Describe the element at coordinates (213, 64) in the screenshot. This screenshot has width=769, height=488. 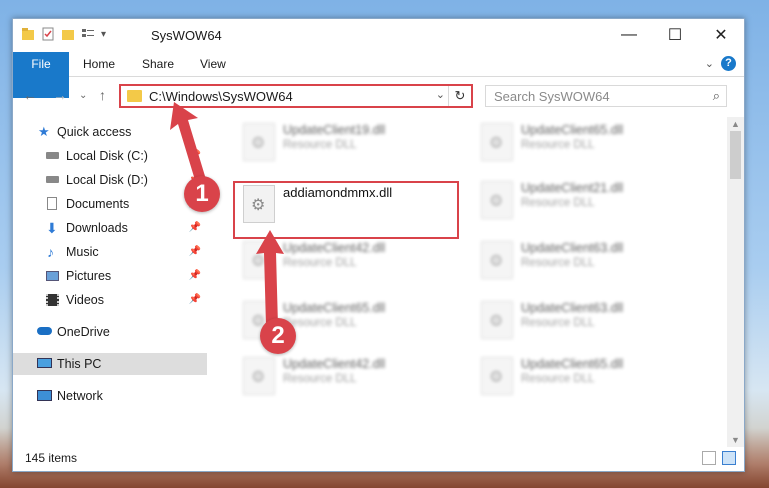
I see `tab-view: View` at that location.